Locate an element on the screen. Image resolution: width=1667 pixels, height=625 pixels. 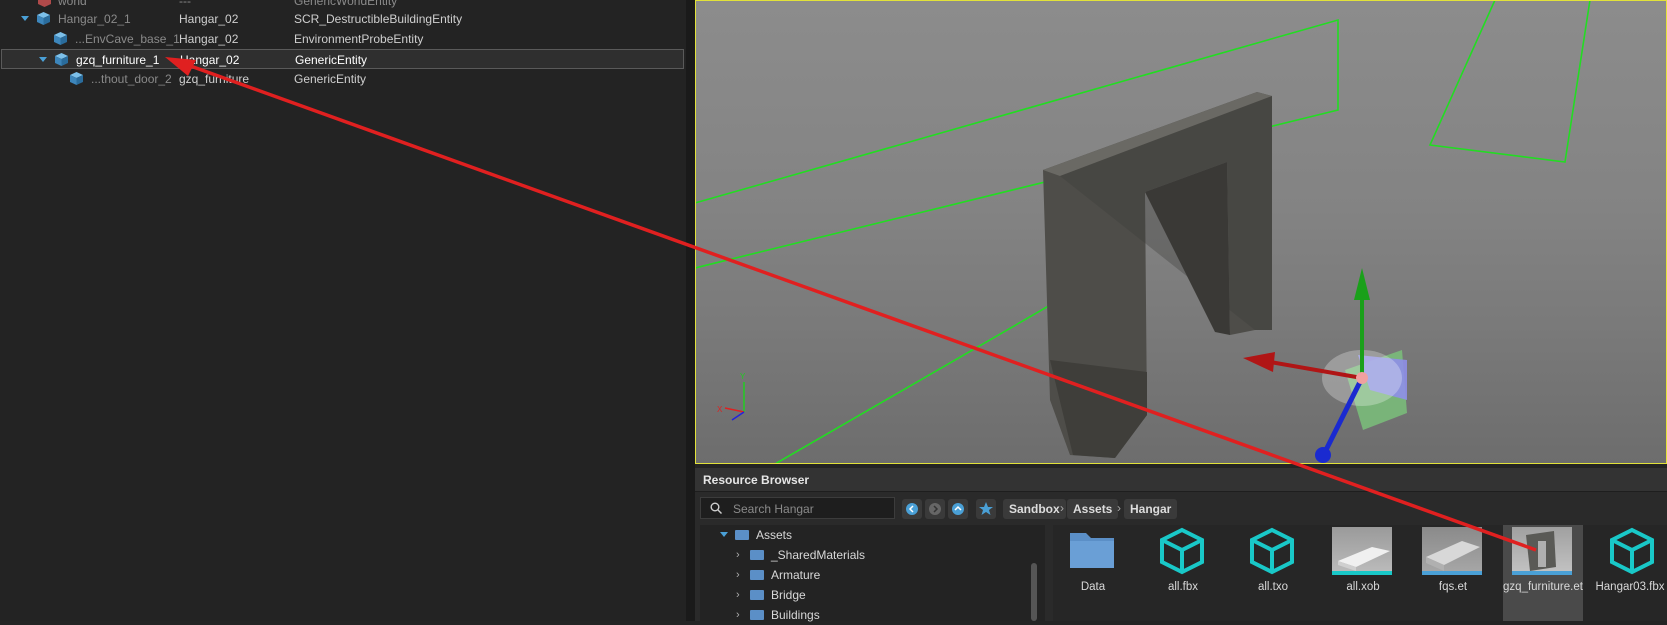
entity-name: ...thout_door_2 is located at coordinates (131, 79).